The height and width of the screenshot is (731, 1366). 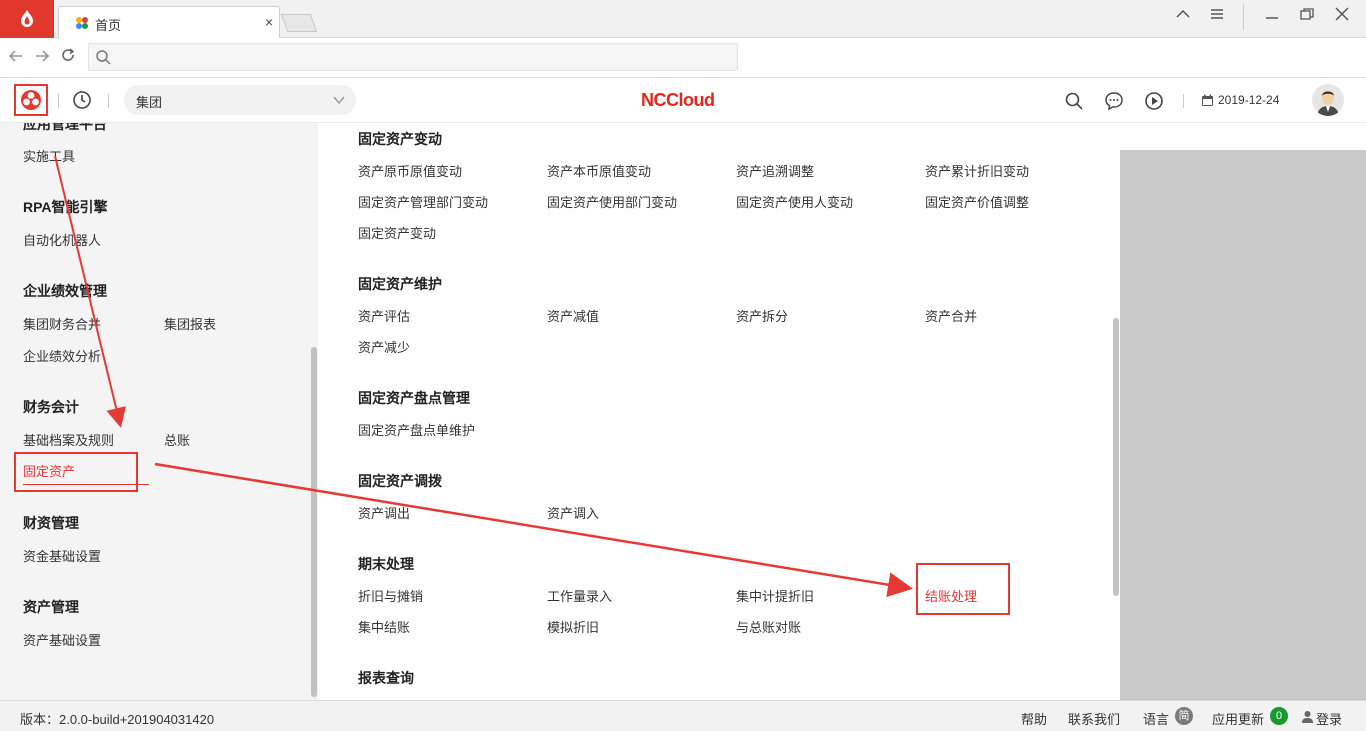 I want to click on avatar, so click(x=1328, y=100).